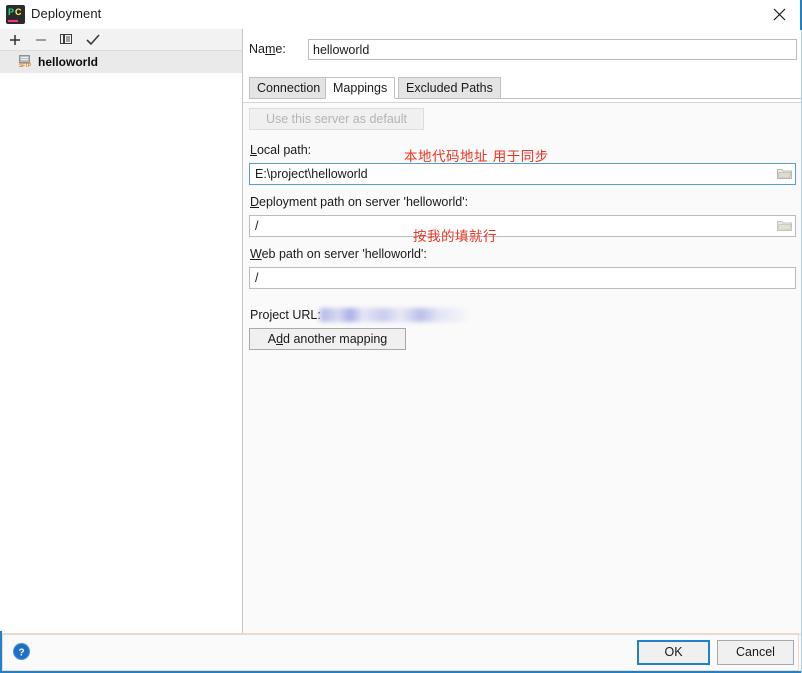  I want to click on ok-button: OK, so click(673, 652).